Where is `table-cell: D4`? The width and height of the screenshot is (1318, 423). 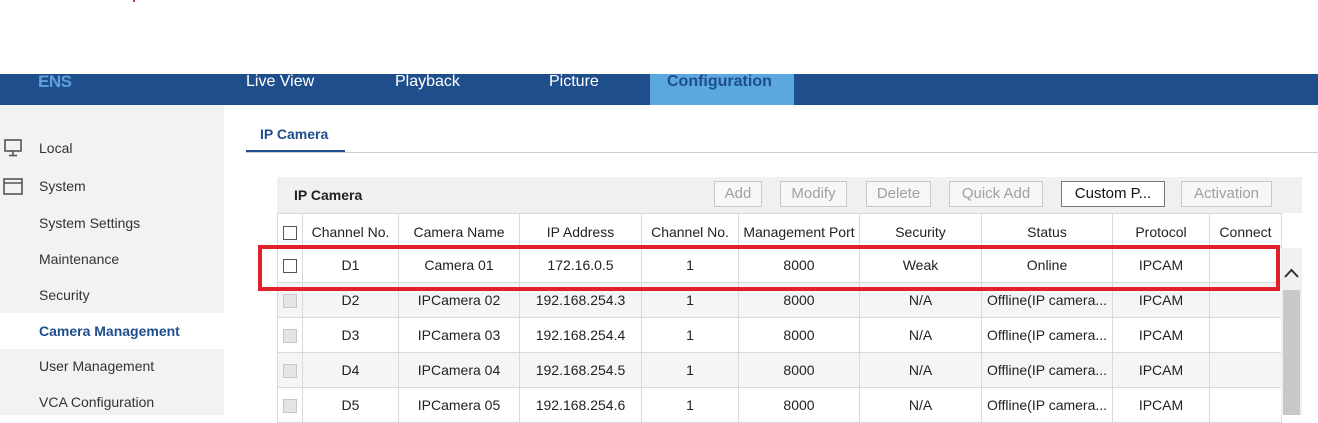 table-cell: D4 is located at coordinates (350, 370).